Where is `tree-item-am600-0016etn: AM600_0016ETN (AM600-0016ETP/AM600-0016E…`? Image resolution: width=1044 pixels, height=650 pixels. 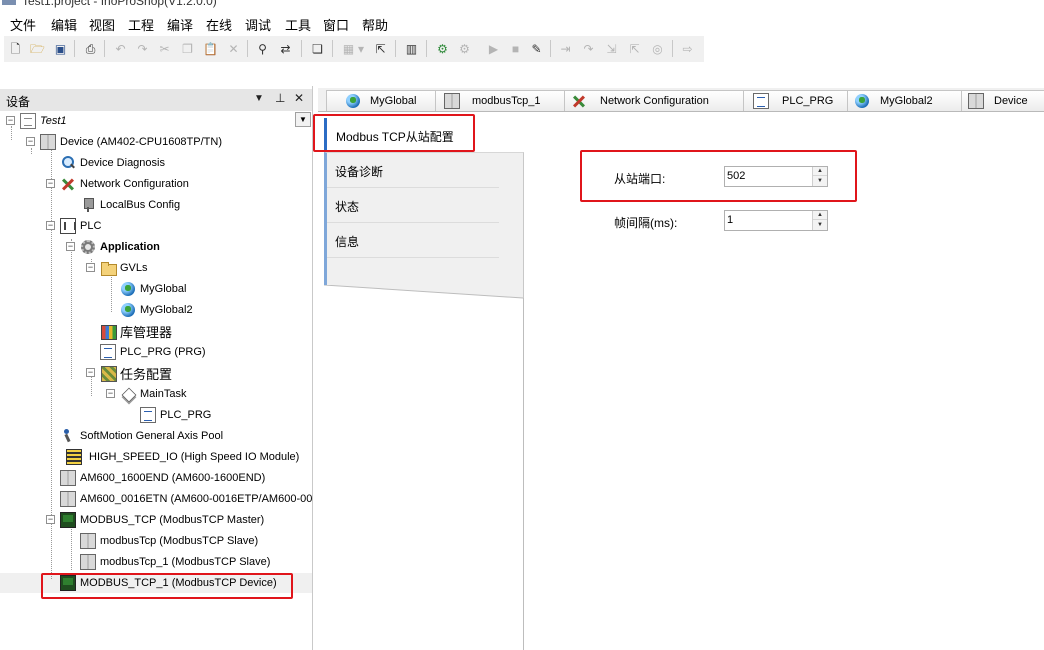 tree-item-am600-0016etn: AM600_0016ETN (AM600-0016ETP/AM600-0016E… is located at coordinates (186, 499).